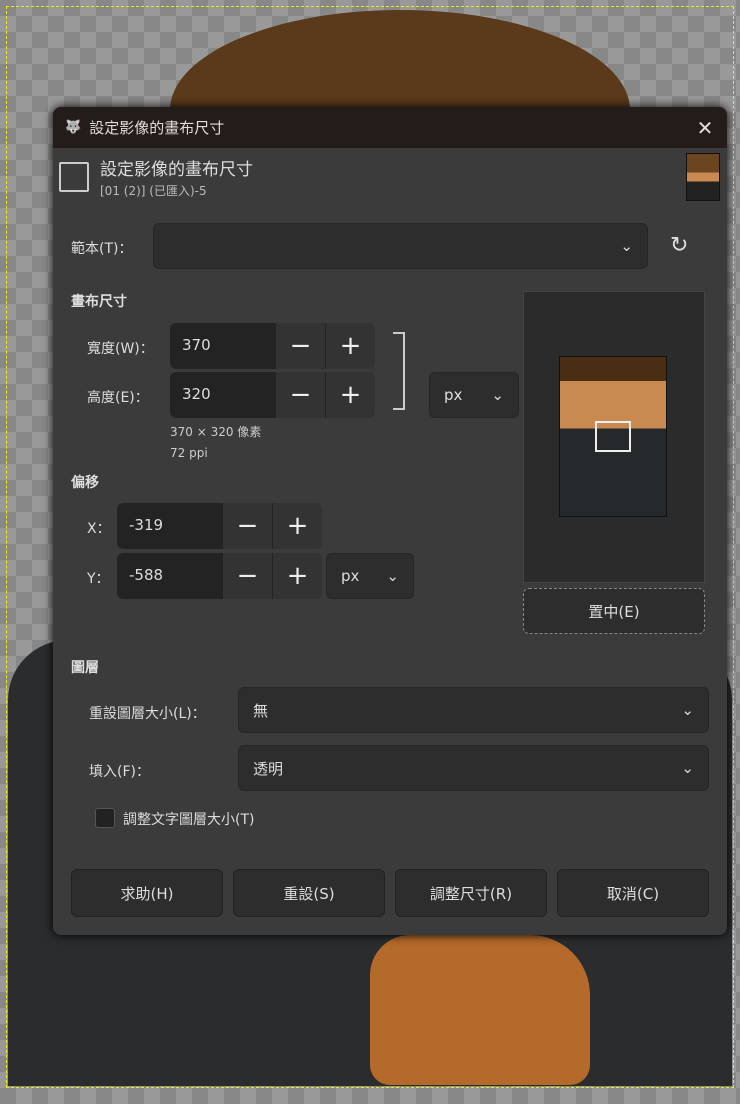  What do you see at coordinates (147, 714) in the screenshot?
I see `resize-layers-label: 重設圖層大小(L)：` at bounding box center [147, 714].